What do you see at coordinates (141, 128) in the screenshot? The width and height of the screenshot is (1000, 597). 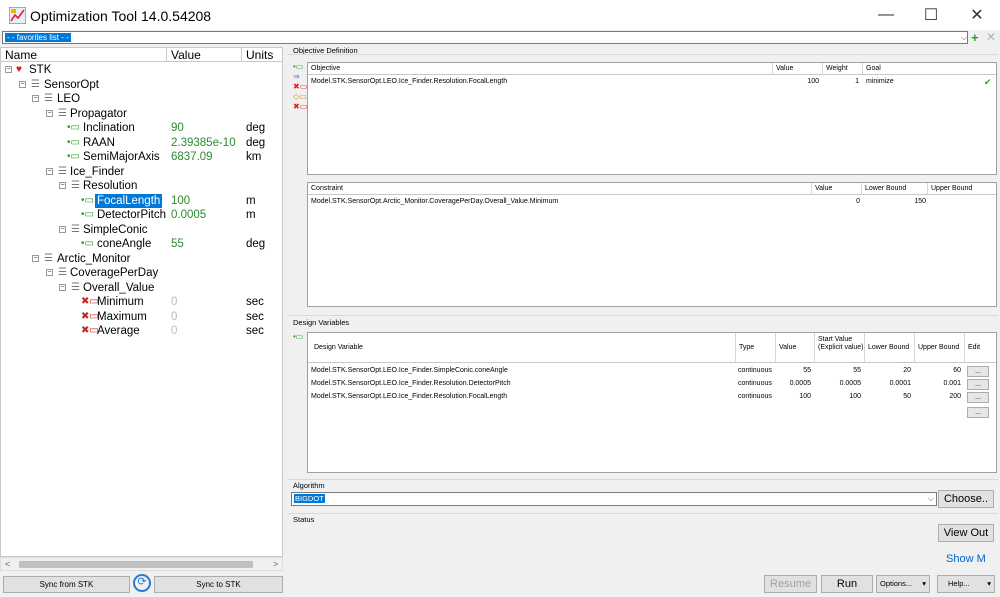 I see `tree-row-inclination: •▭ Inclination 90 deg` at bounding box center [141, 128].